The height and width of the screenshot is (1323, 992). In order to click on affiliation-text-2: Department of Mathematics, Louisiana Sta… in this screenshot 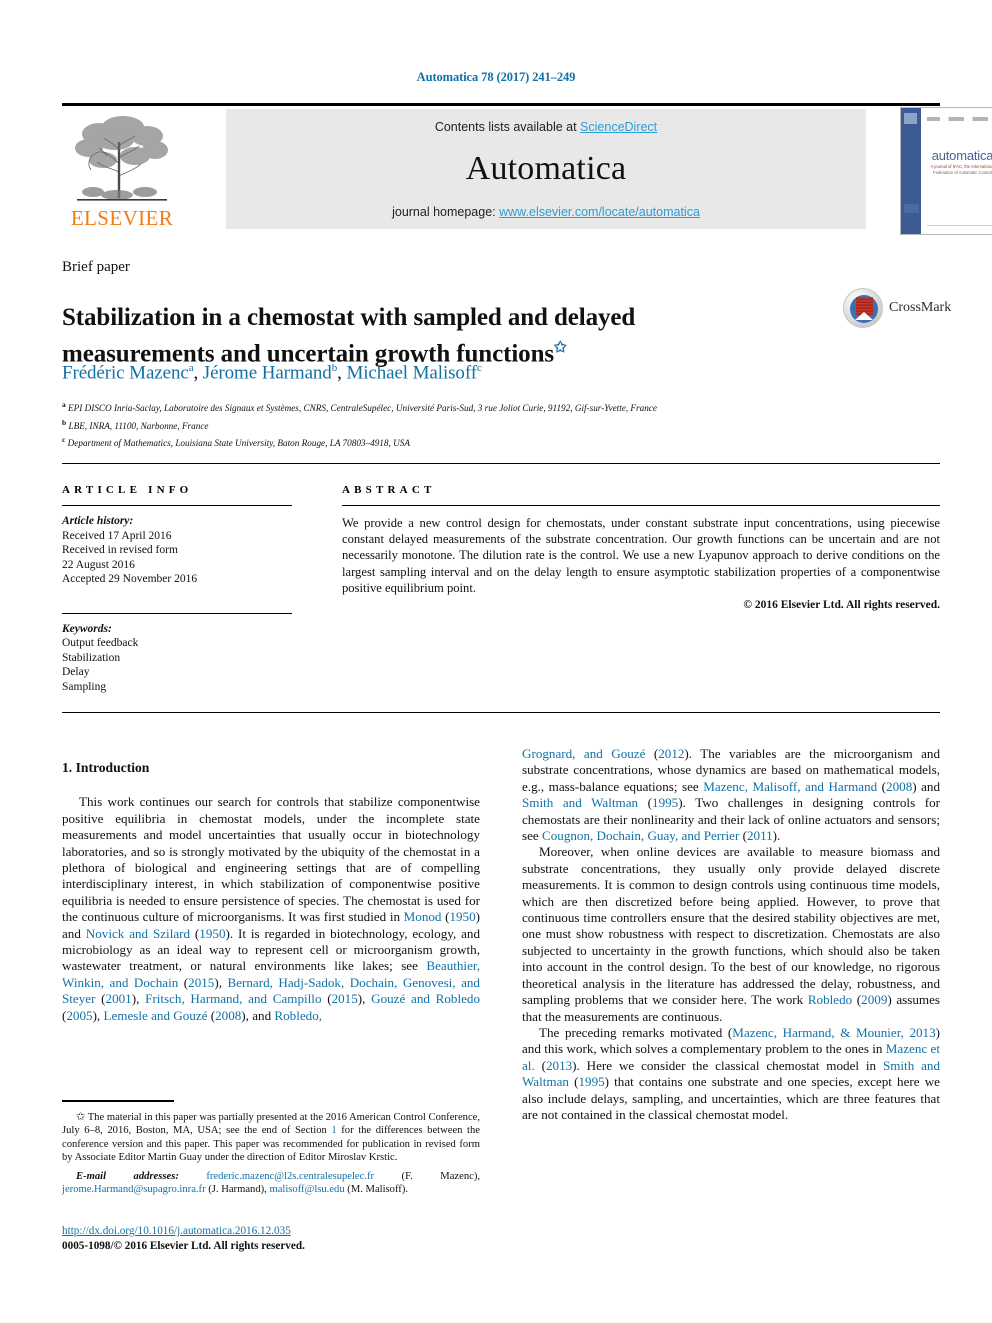, I will do `click(238, 443)`.